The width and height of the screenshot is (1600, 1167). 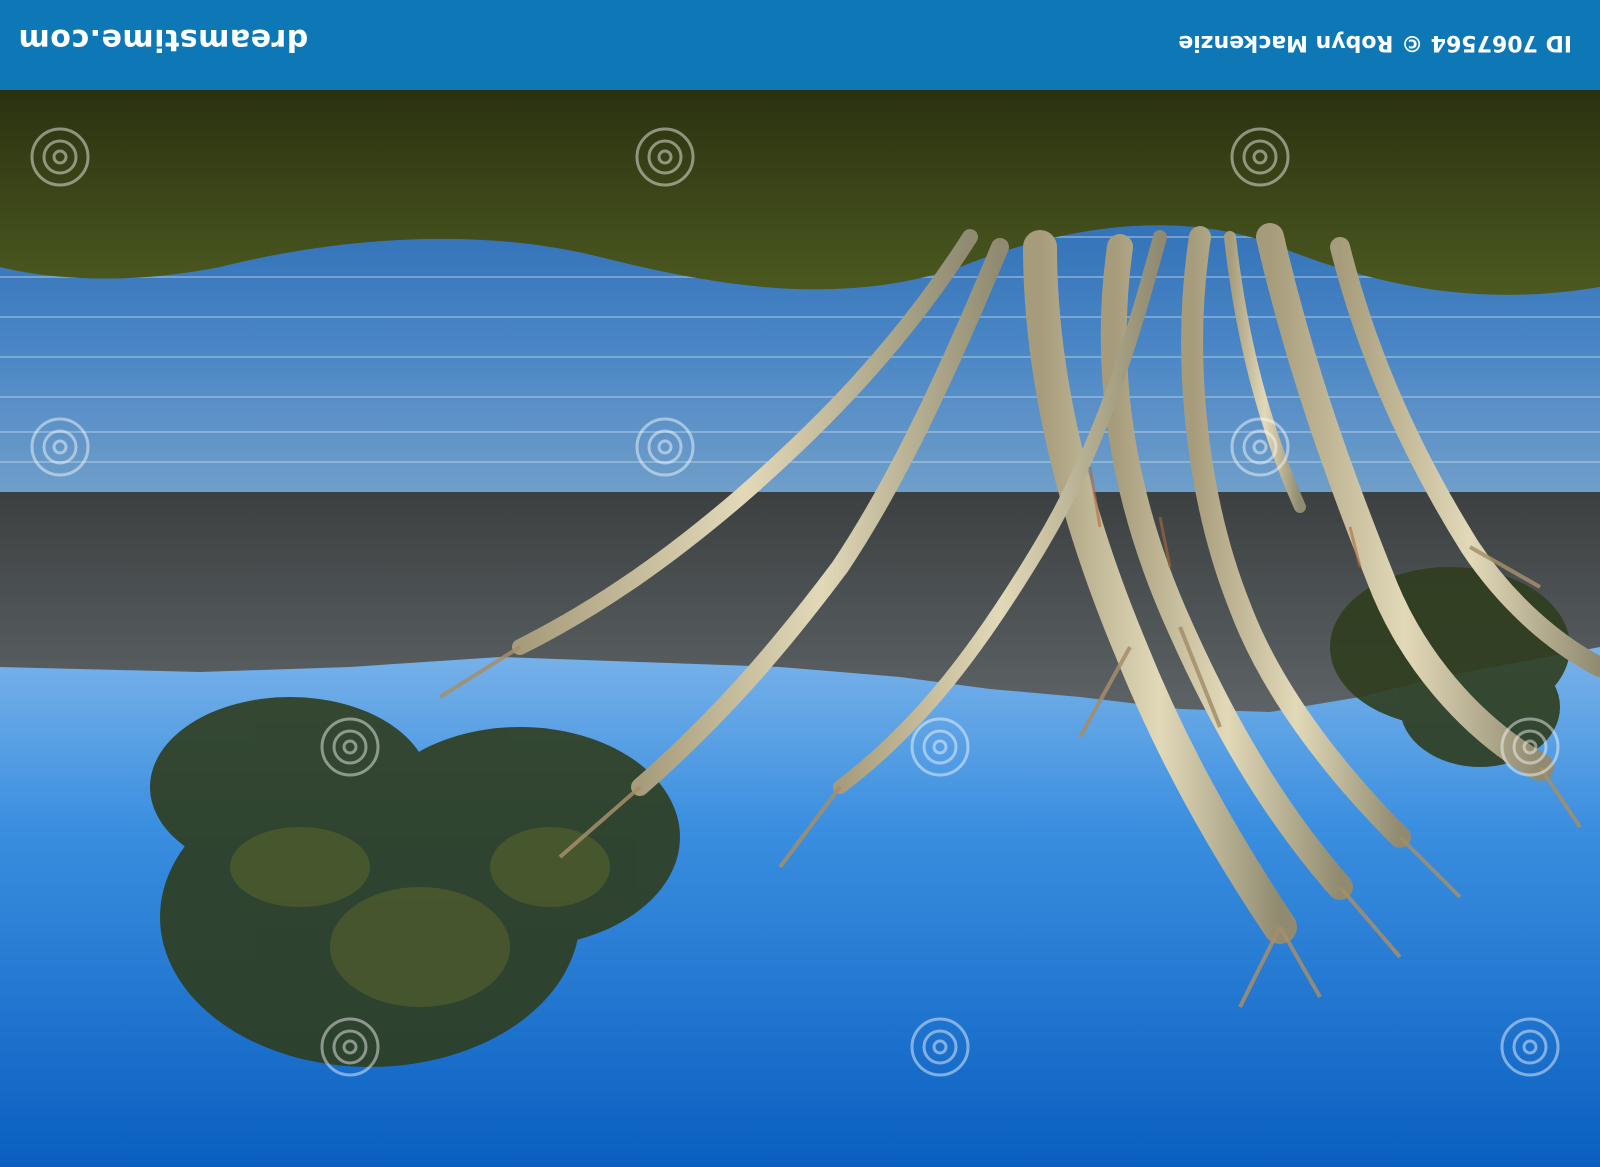 I want to click on image-credit: ID 7067564 © Robyn Mackenzie, so click(x=1375, y=42).